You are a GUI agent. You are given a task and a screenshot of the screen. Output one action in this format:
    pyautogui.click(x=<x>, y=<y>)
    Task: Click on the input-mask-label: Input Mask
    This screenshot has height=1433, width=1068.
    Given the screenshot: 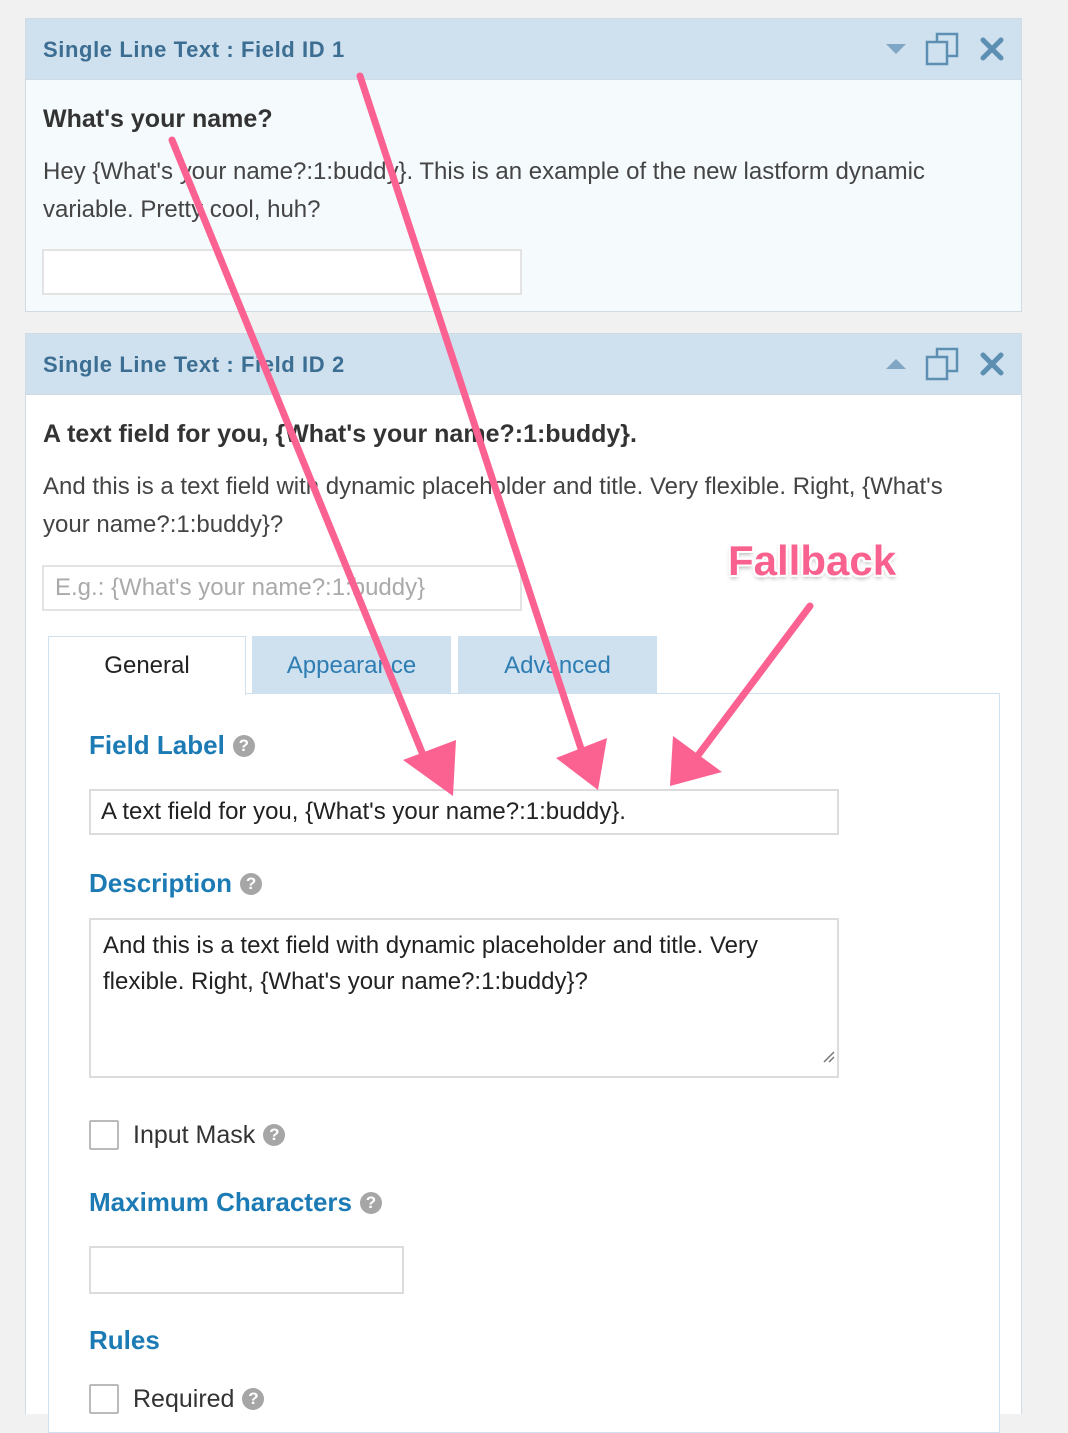 What is the action you would take?
    pyautogui.click(x=194, y=1134)
    